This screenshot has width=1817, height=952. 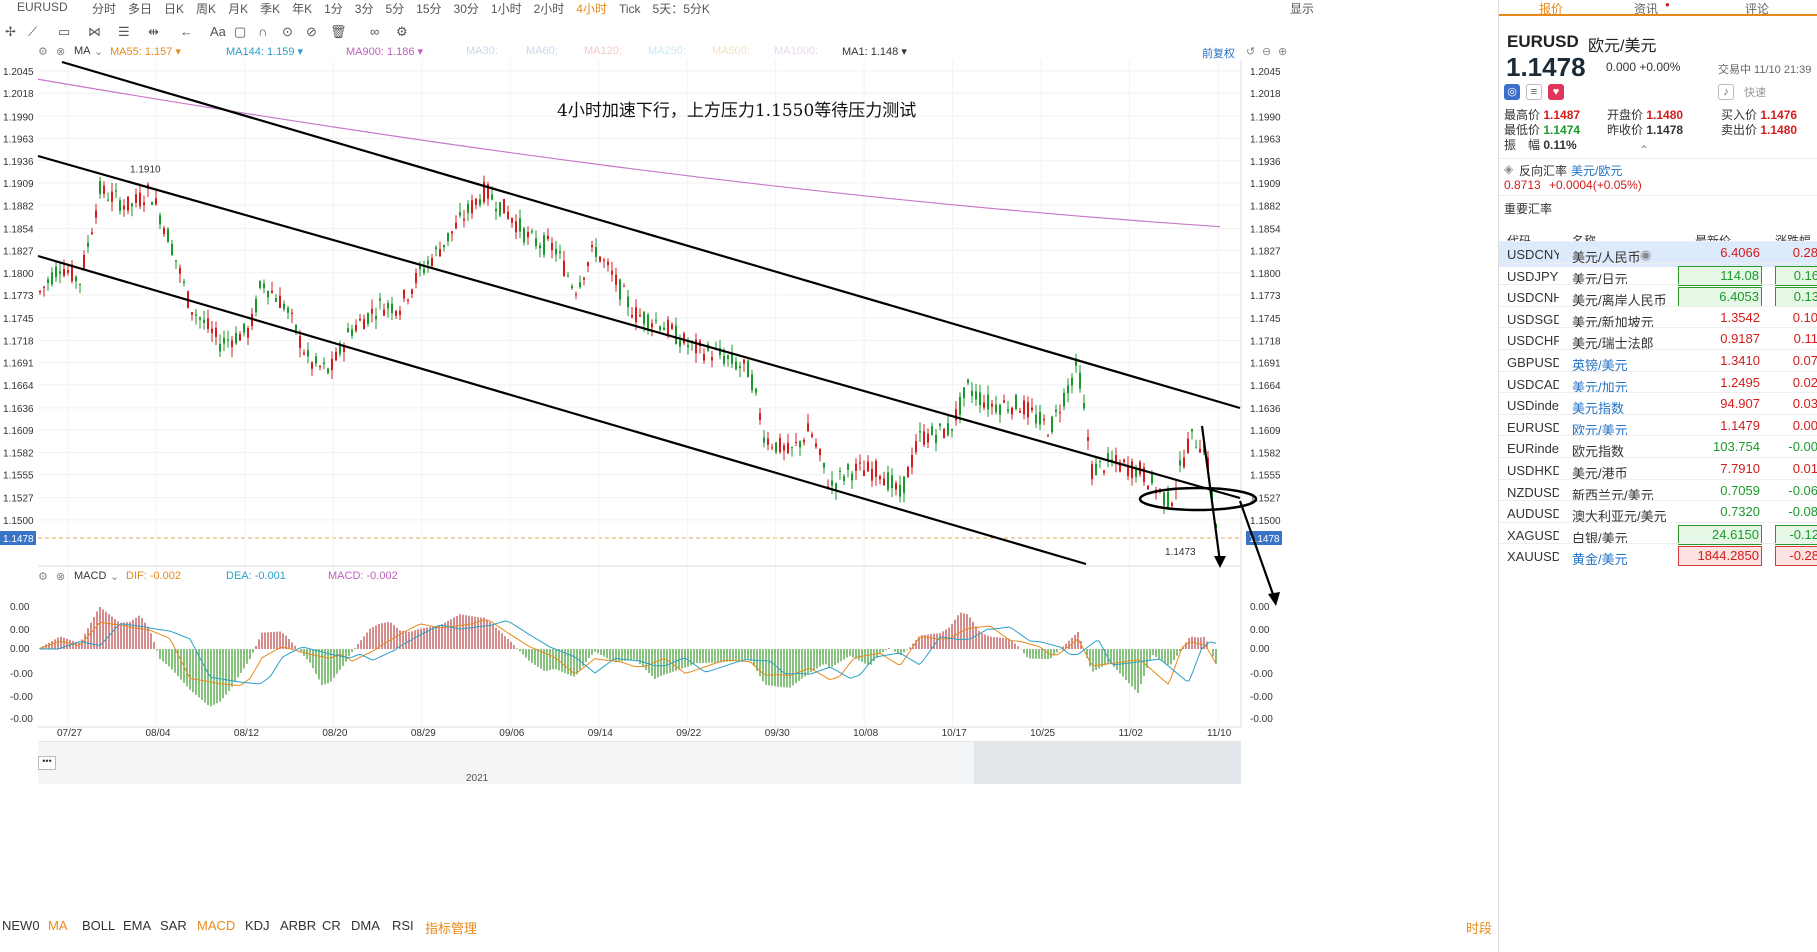 I want to click on indicator-tab: DMA, so click(x=365, y=925).